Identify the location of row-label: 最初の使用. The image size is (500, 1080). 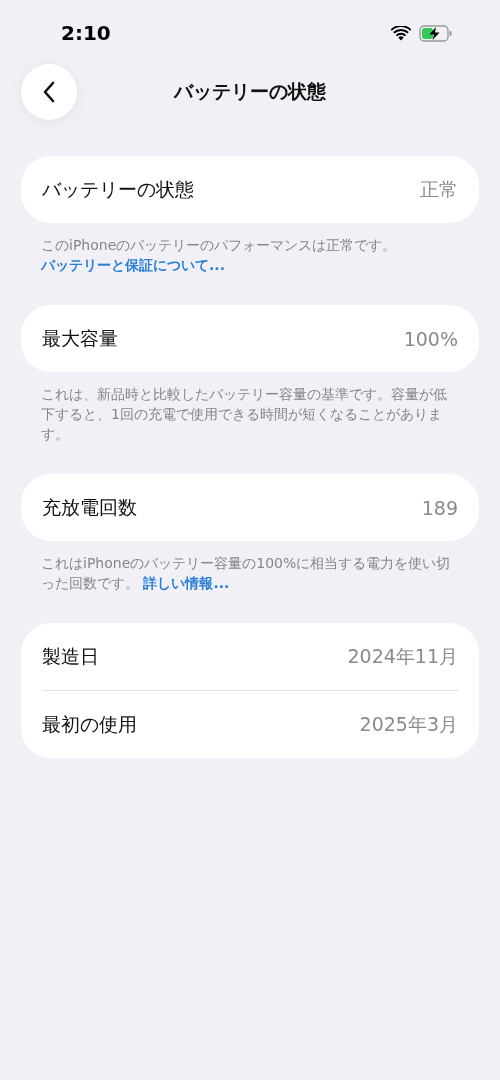
(89, 724).